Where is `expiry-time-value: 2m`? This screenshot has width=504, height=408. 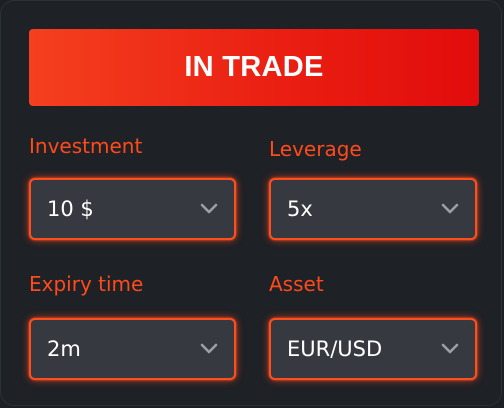
expiry-time-value: 2m is located at coordinates (64, 349).